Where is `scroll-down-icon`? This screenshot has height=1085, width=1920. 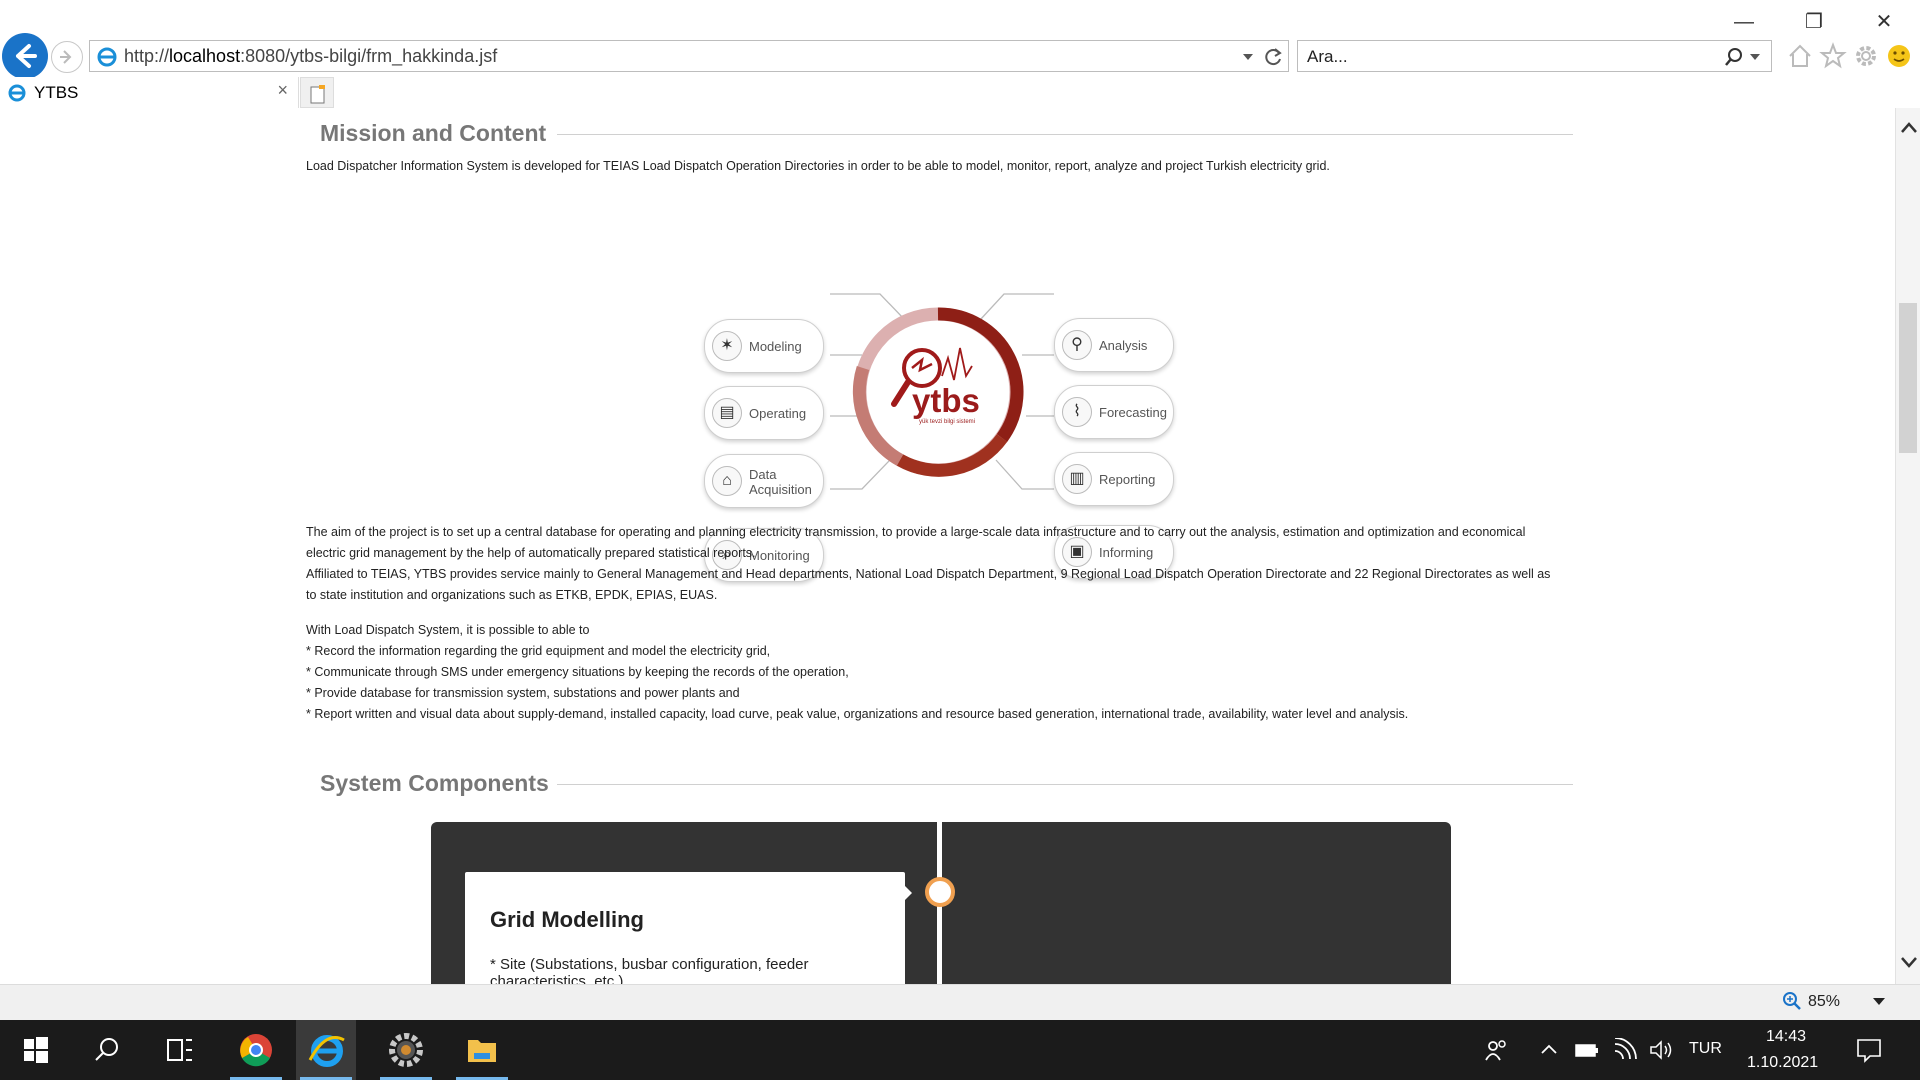 scroll-down-icon is located at coordinates (1909, 963).